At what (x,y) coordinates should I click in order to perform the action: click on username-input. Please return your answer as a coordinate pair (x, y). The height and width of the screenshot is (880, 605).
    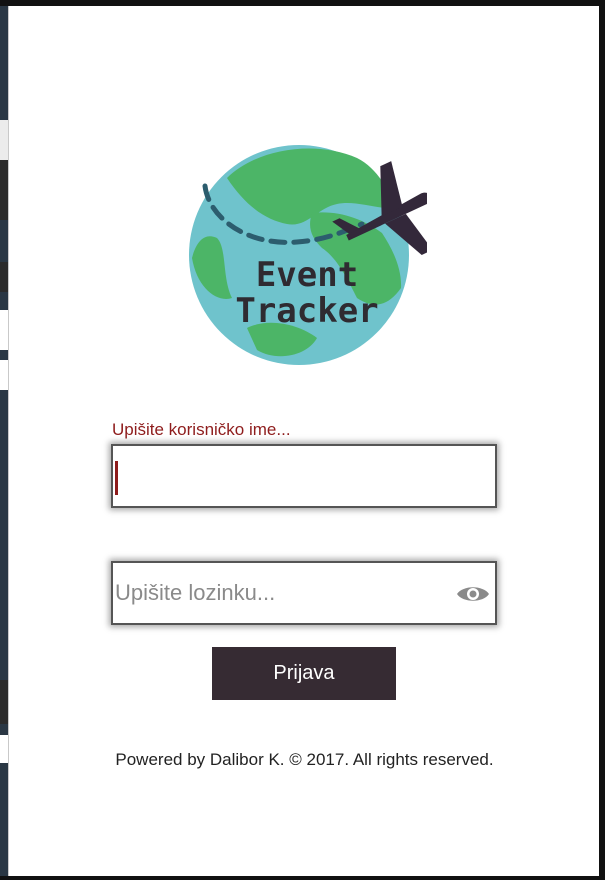
    Looking at the image, I should click on (304, 476).